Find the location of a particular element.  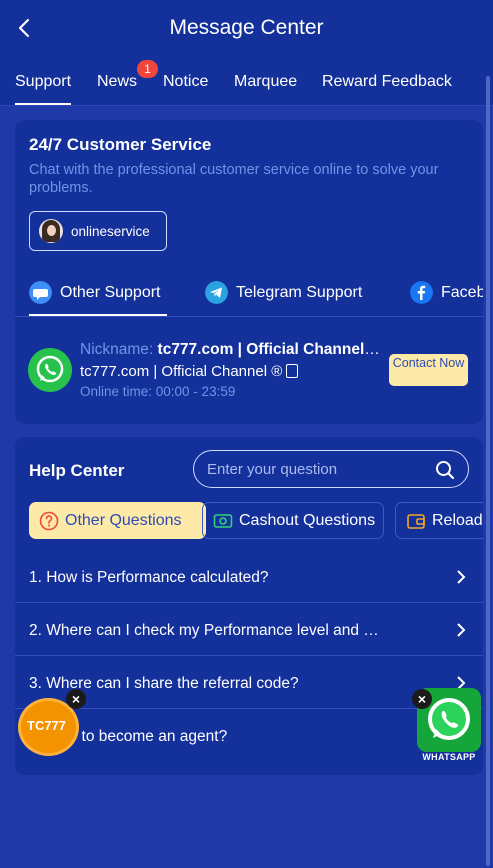

chip-reload-label: Reload is located at coordinates (457, 520).